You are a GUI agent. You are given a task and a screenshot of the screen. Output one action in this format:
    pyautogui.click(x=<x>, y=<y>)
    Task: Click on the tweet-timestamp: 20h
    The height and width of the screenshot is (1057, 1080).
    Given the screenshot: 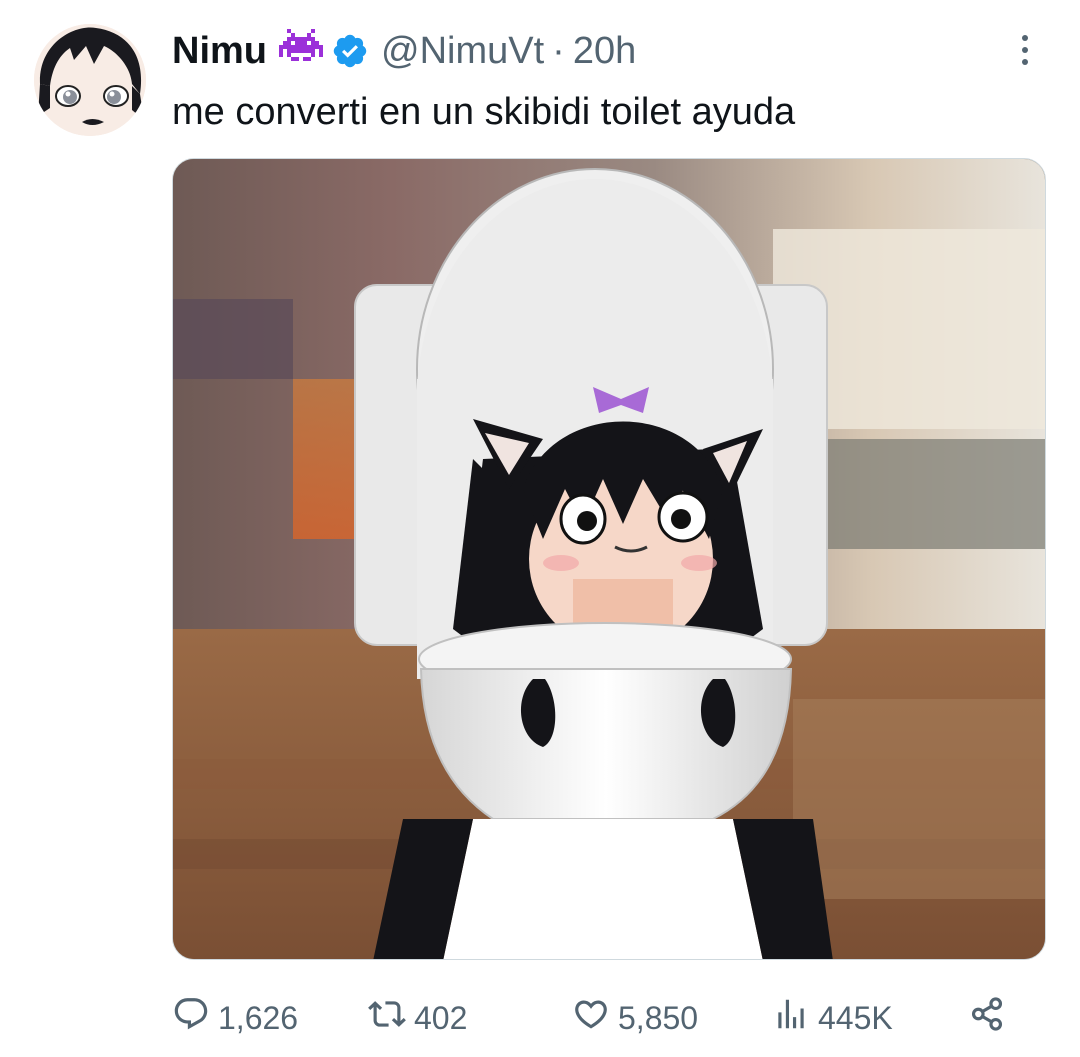 What is the action you would take?
    pyautogui.click(x=604, y=51)
    